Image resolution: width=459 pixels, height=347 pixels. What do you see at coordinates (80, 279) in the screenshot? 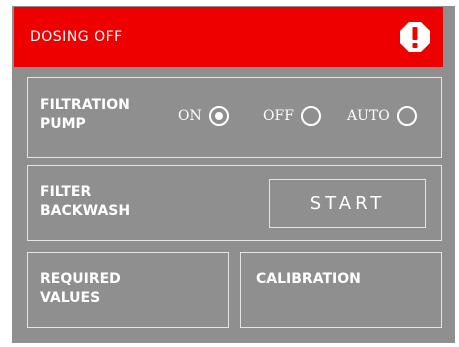
I see `required-values-label-line1: REQUIRED` at bounding box center [80, 279].